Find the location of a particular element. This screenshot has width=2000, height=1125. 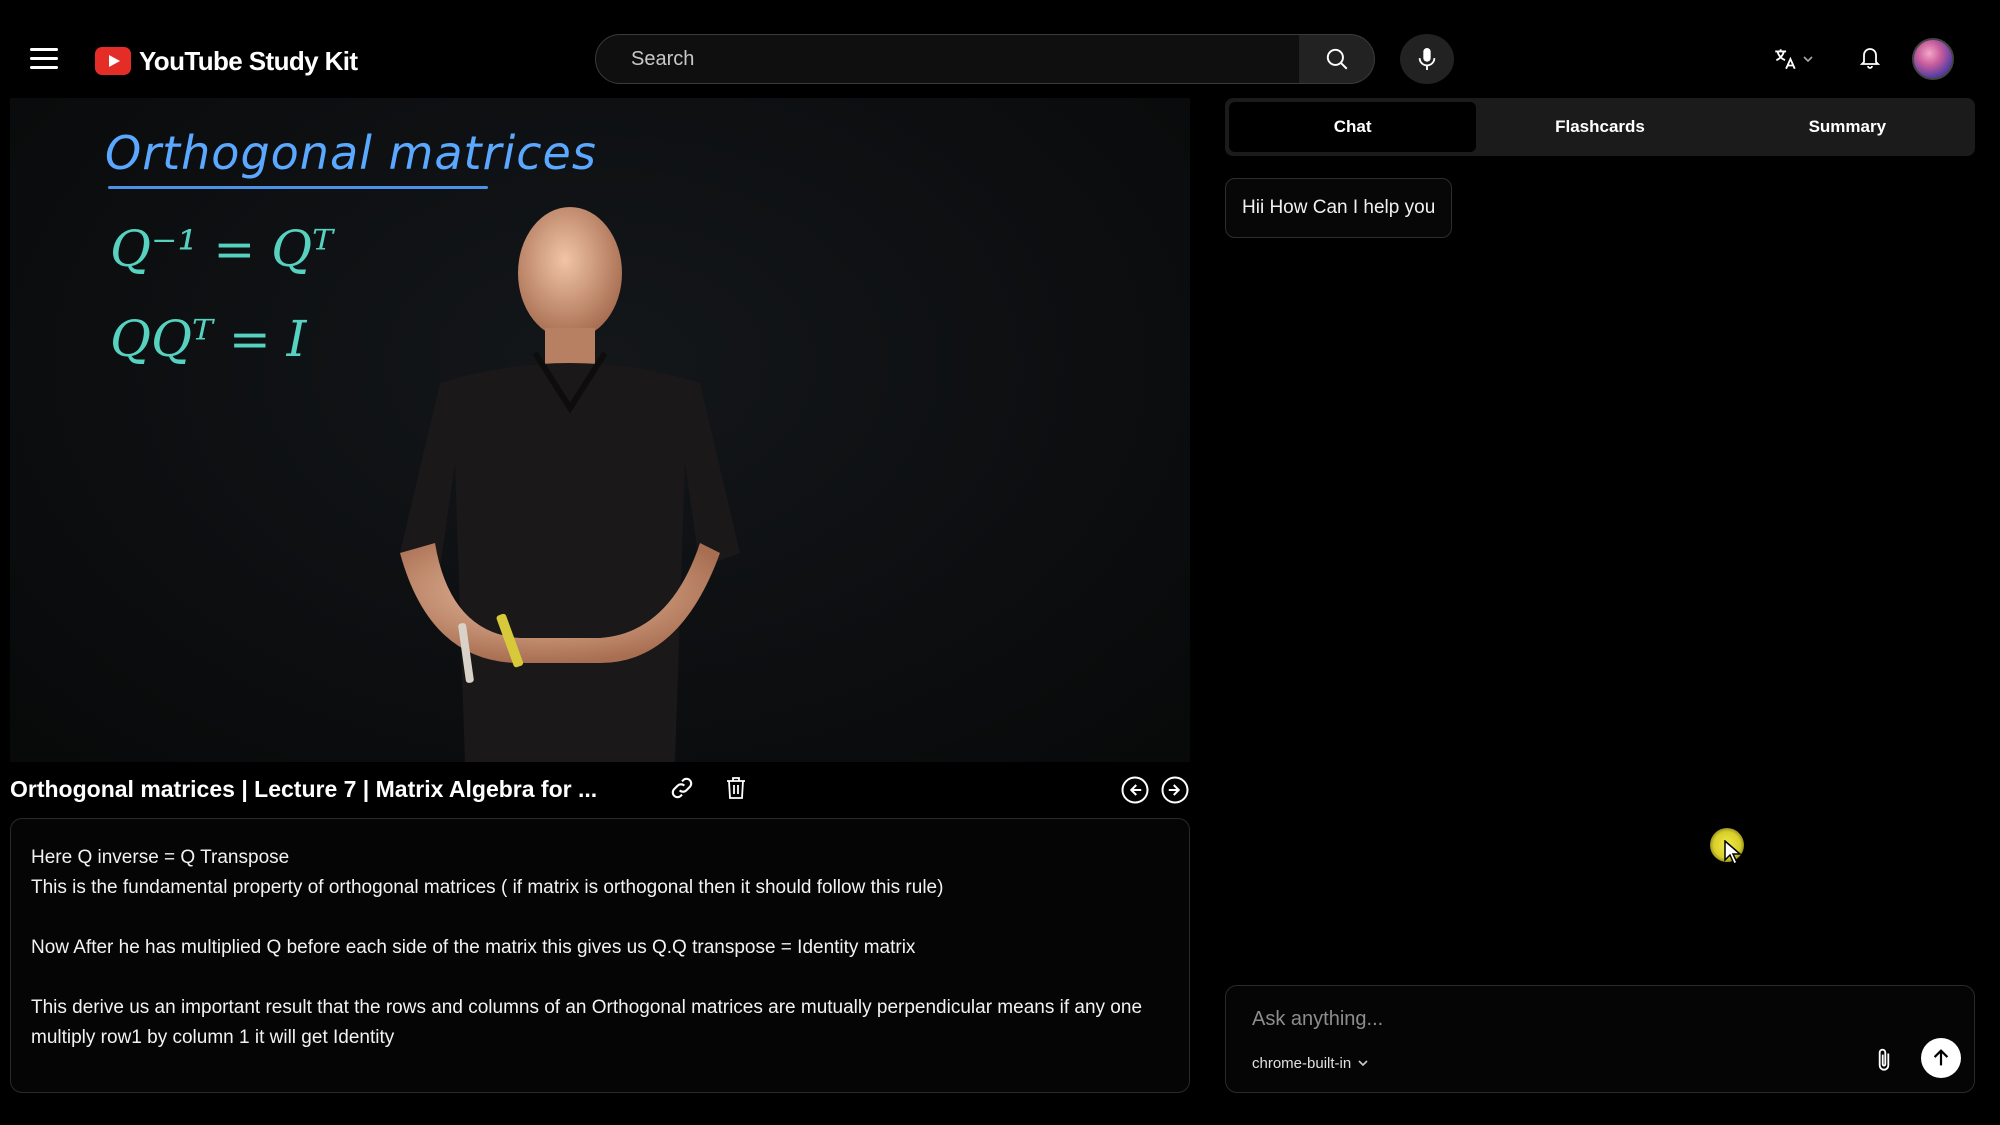

send-button is located at coordinates (1941, 1058).